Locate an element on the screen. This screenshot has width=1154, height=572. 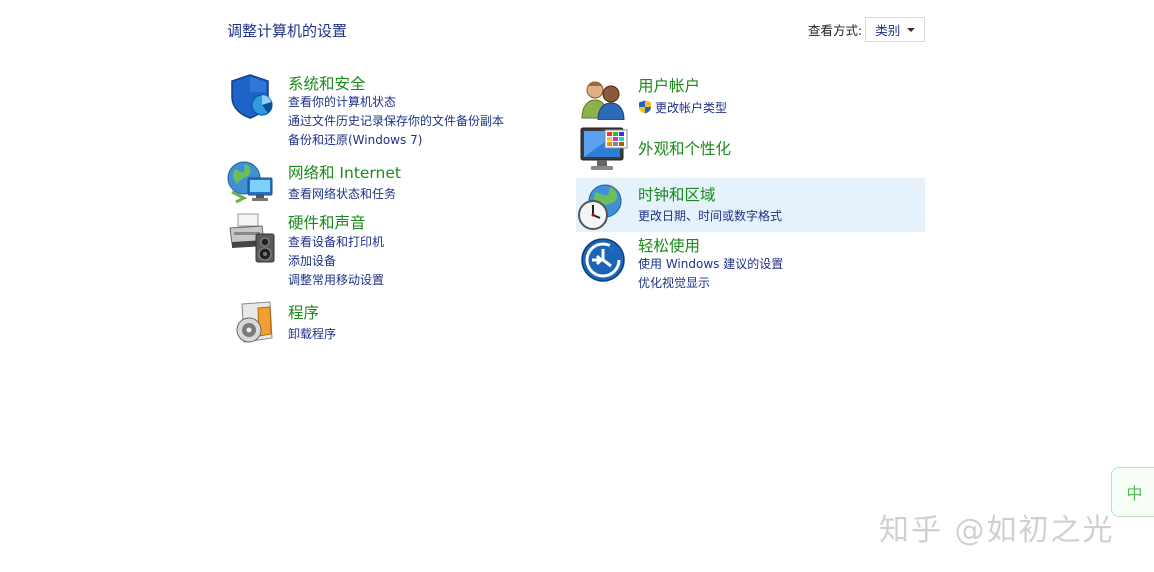
link-backup-restore: 备份和还原(Windows 7) is located at coordinates (355, 139).